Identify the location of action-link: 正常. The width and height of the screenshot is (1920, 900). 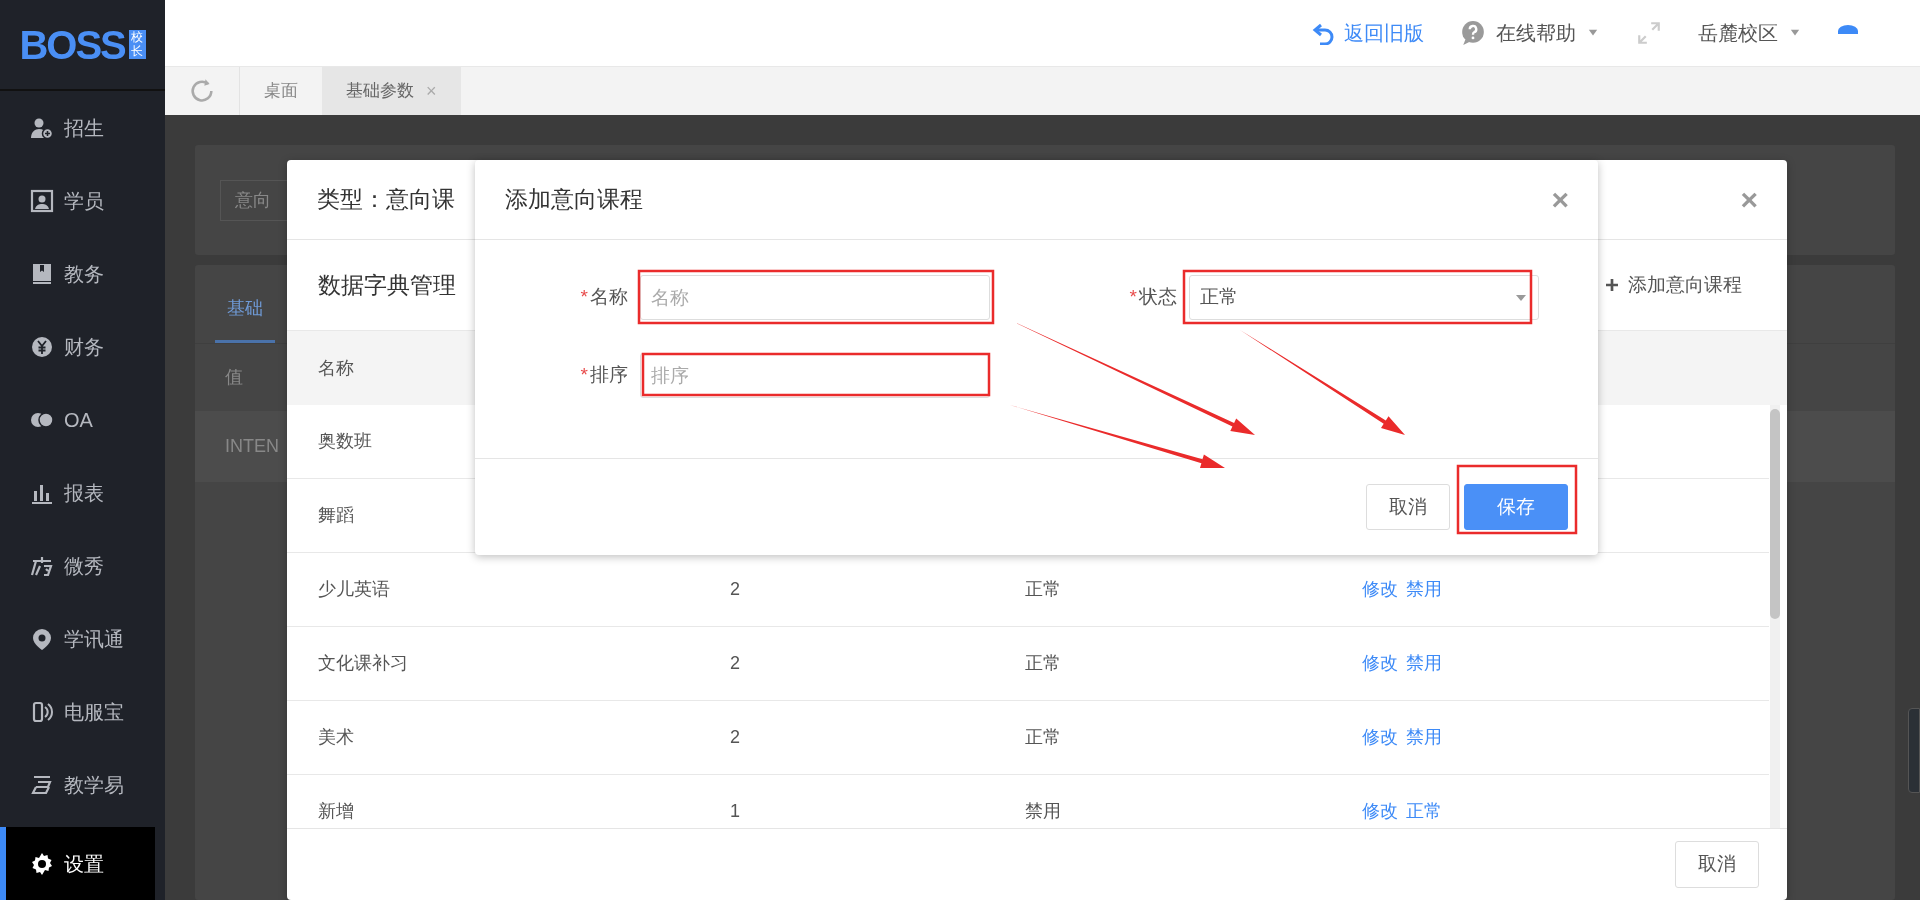
(1424, 811).